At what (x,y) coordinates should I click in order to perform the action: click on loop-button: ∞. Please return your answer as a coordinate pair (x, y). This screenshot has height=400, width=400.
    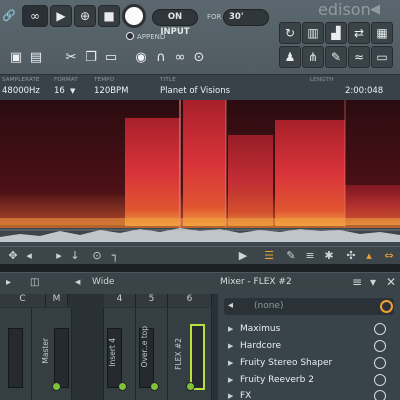
    Looking at the image, I should click on (35, 16).